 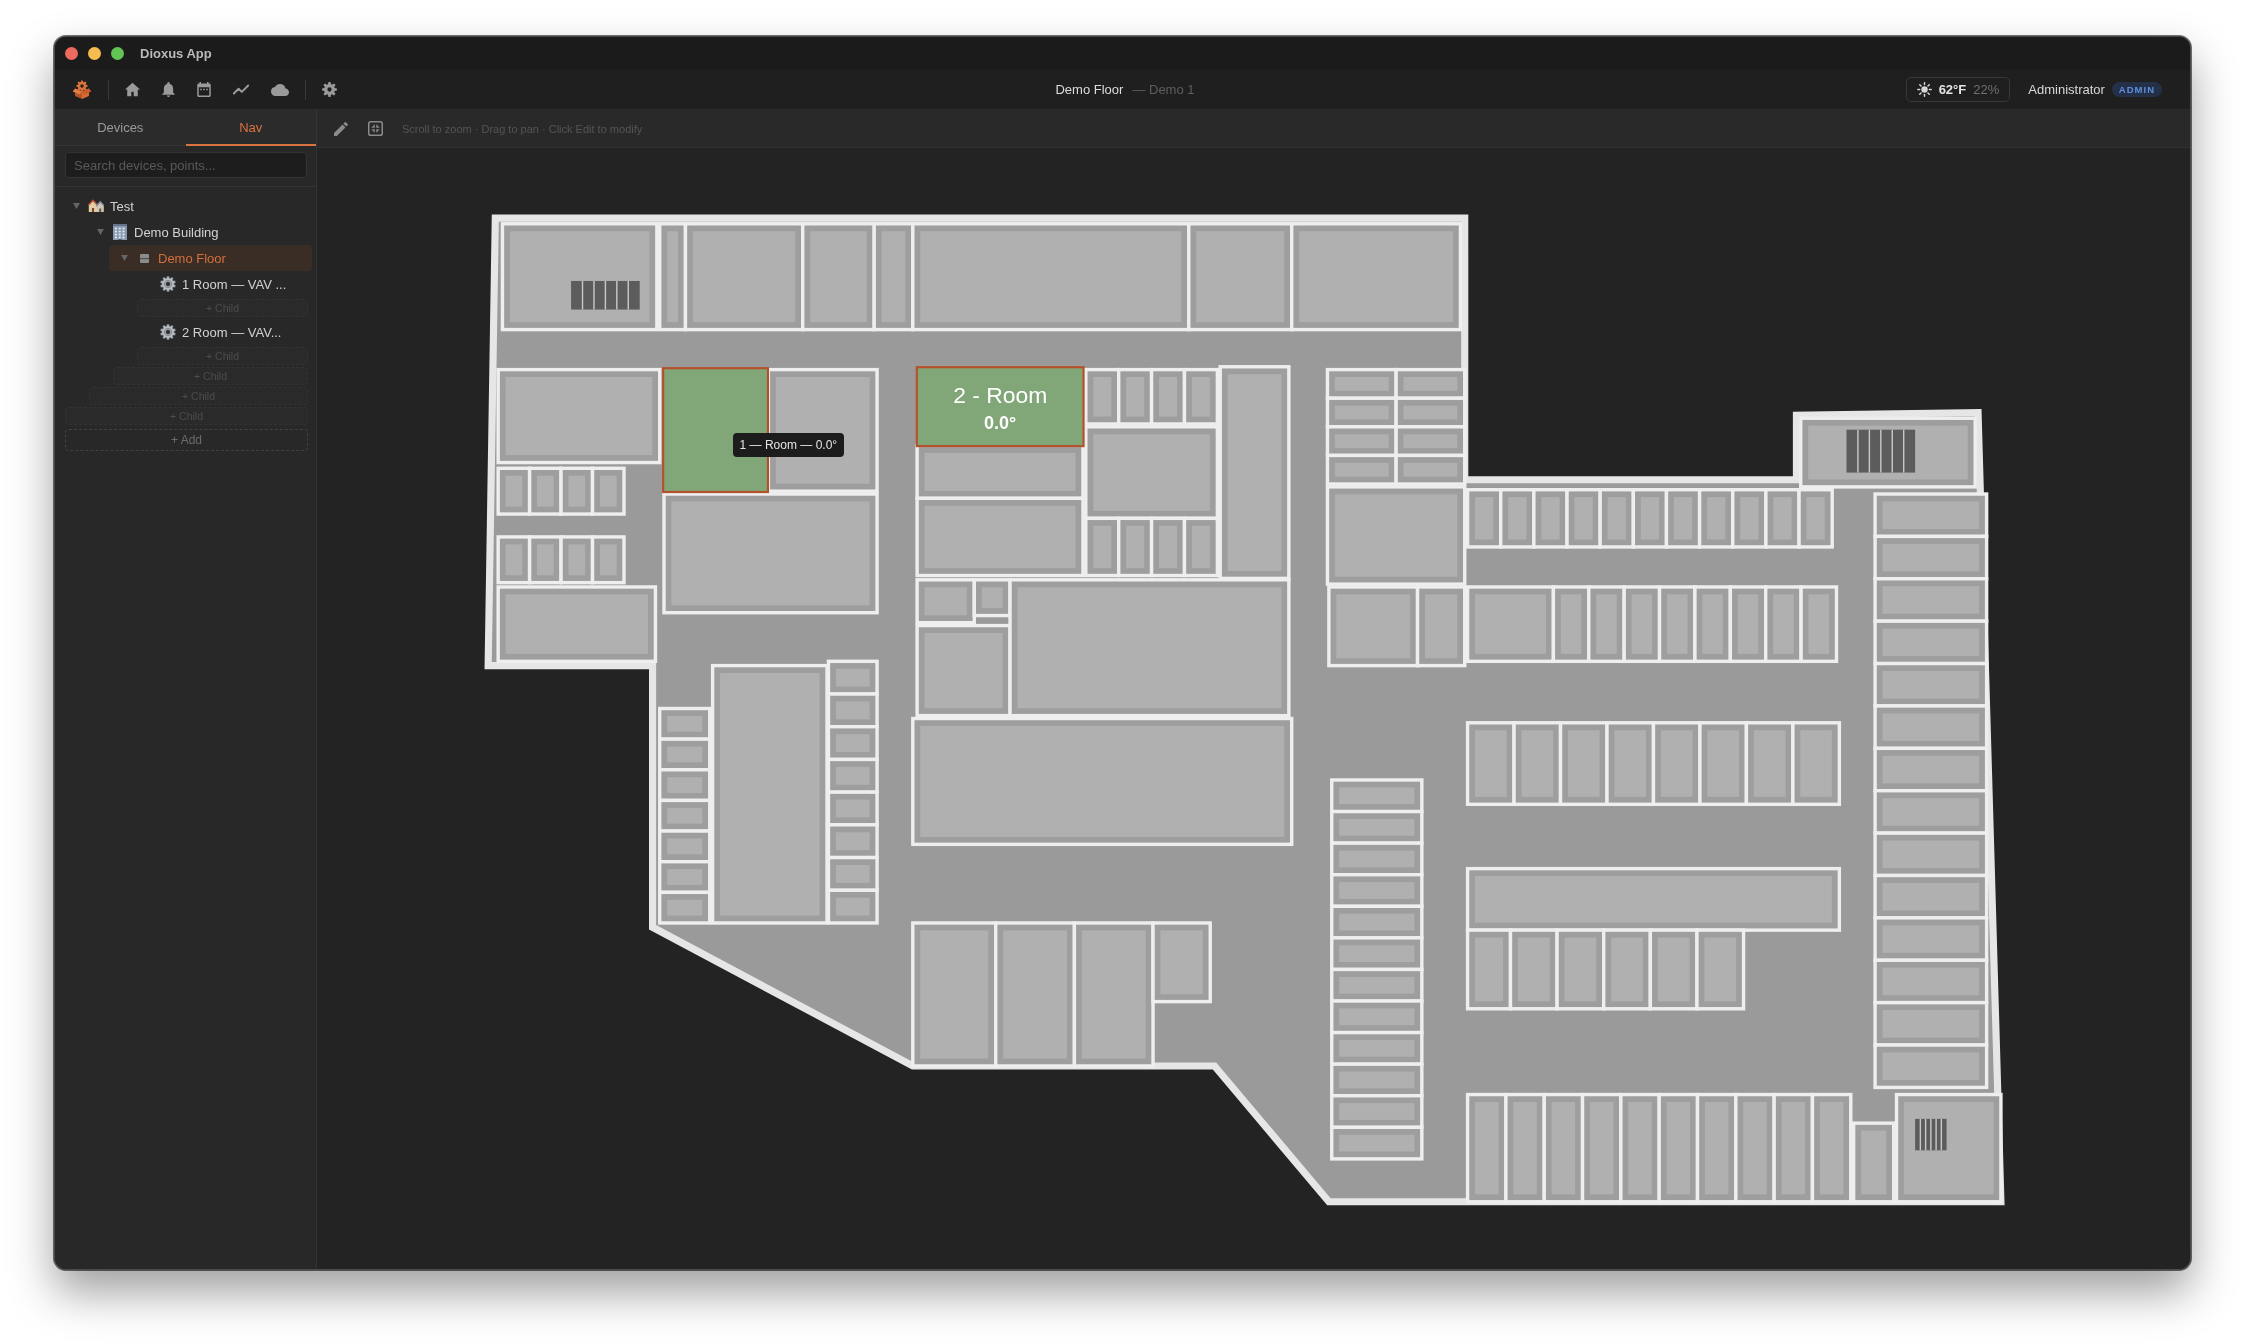 What do you see at coordinates (204, 89) in the screenshot?
I see `calendar-icon` at bounding box center [204, 89].